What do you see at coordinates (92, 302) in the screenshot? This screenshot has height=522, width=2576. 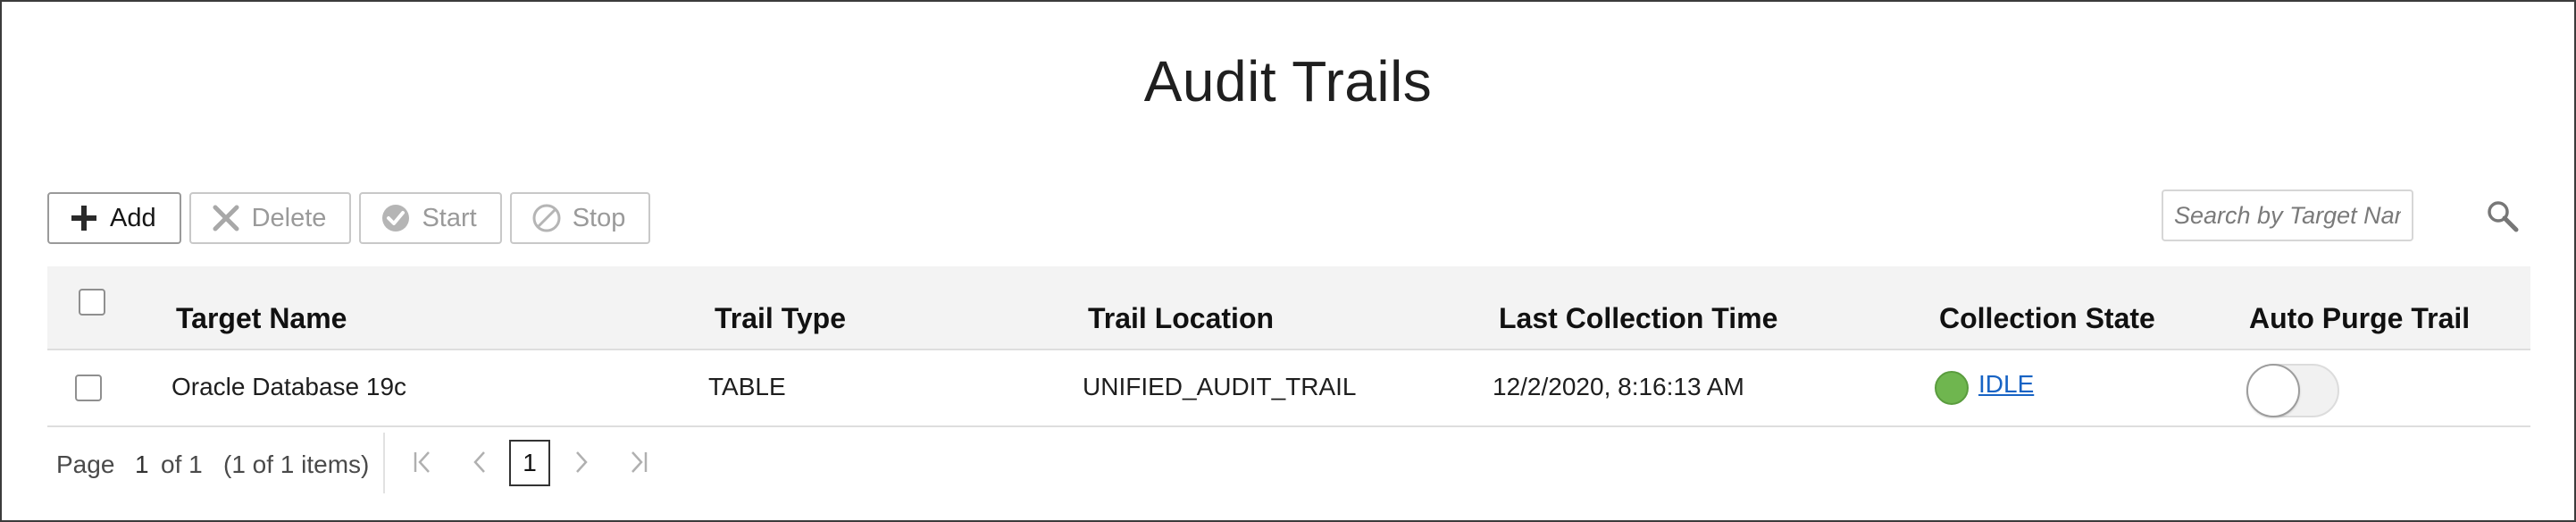 I see `select-all-checkbox` at bounding box center [92, 302].